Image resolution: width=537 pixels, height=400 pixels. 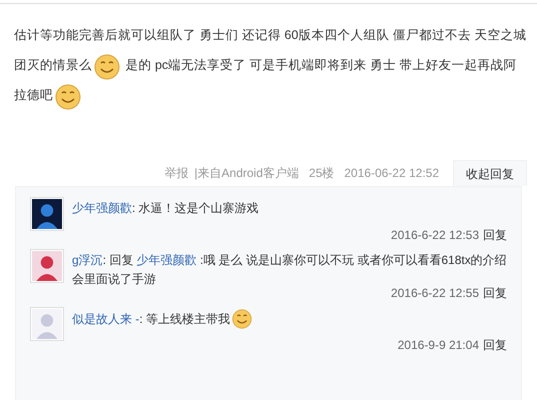 I want to click on post-time: 2016-06-22 12:52, so click(x=391, y=173).